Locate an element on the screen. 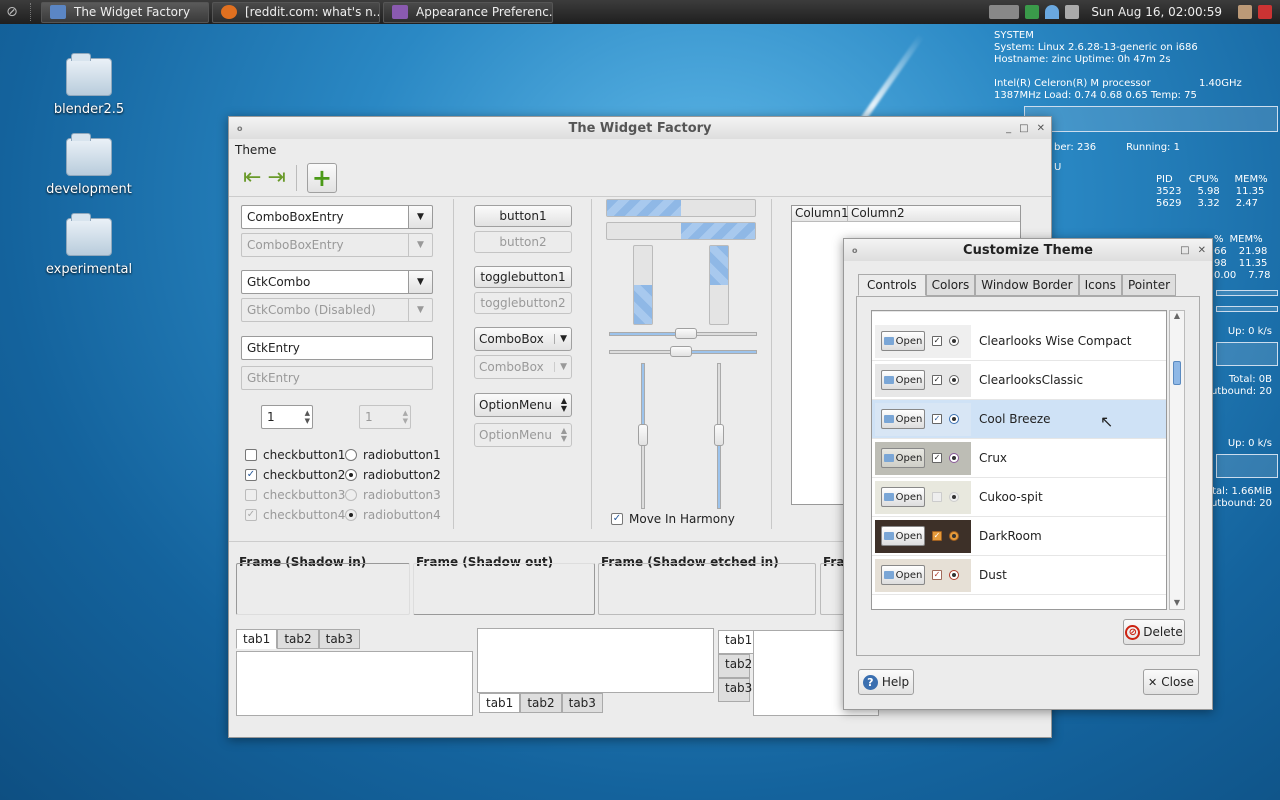 The image size is (1280, 800). scroll-down-icon: ▼ is located at coordinates (1177, 602).